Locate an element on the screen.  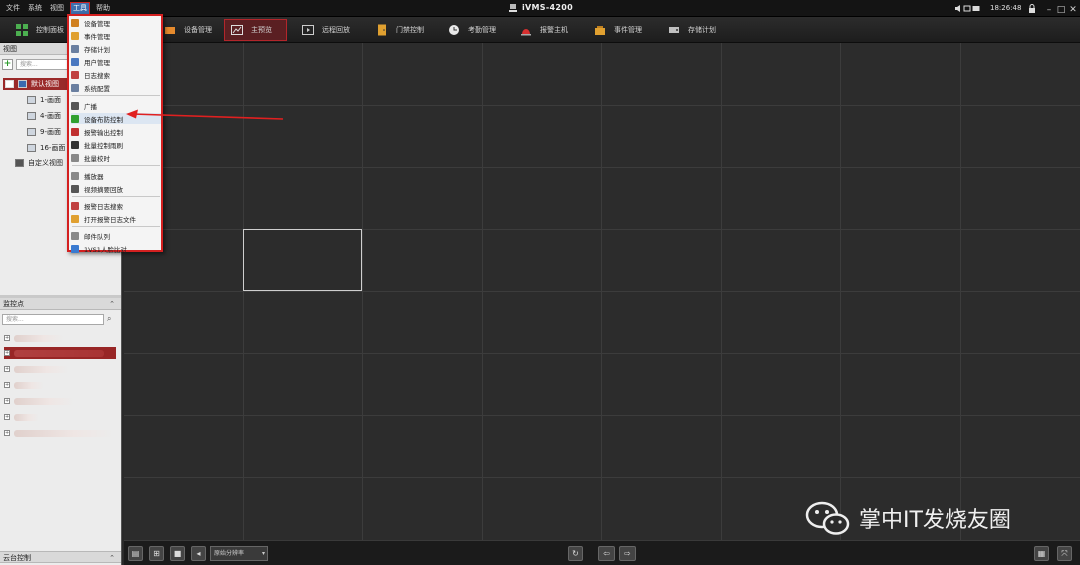
maximize-icon: □ is located at coordinates (1061, 10).